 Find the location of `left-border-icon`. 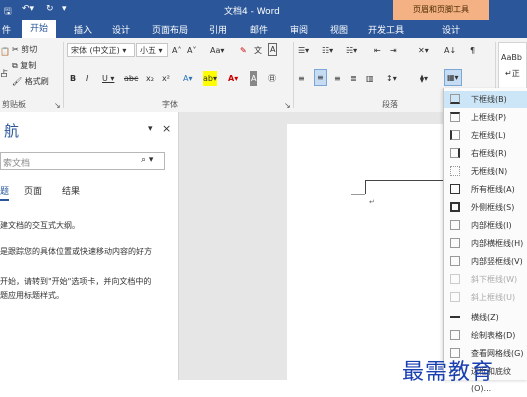

left-border-icon is located at coordinates (455, 135).